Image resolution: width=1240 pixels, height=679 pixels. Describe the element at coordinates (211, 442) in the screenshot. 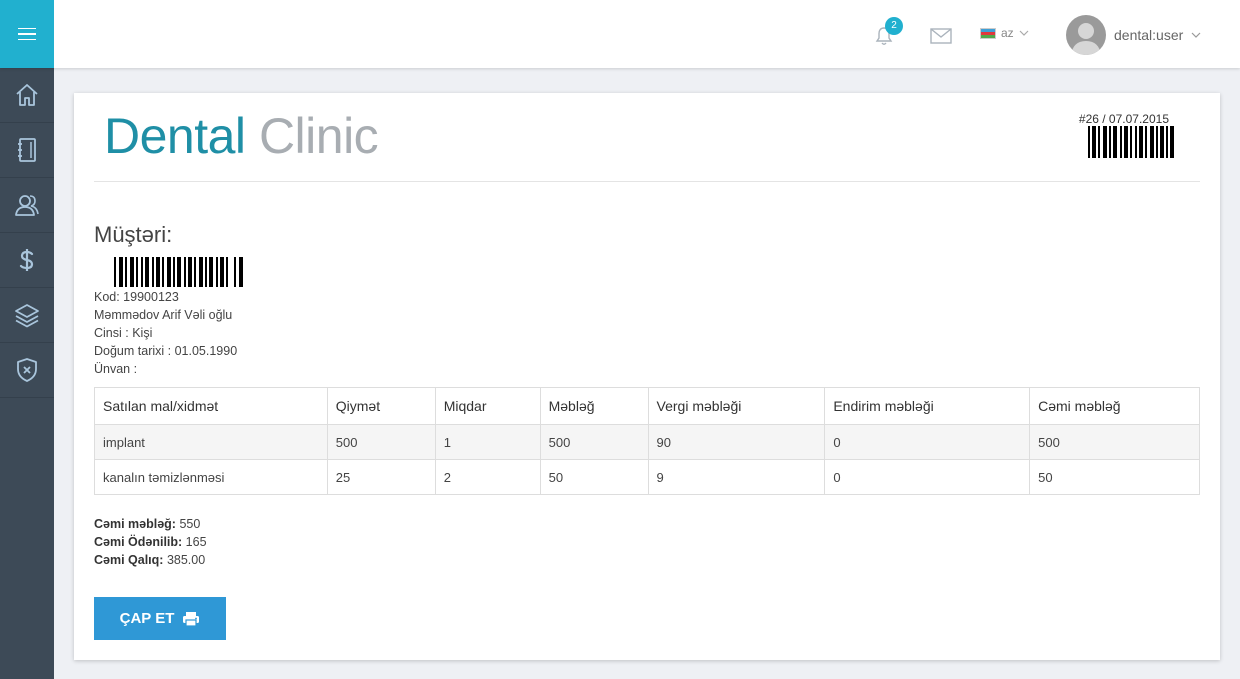

I see `table-cell: implant` at that location.